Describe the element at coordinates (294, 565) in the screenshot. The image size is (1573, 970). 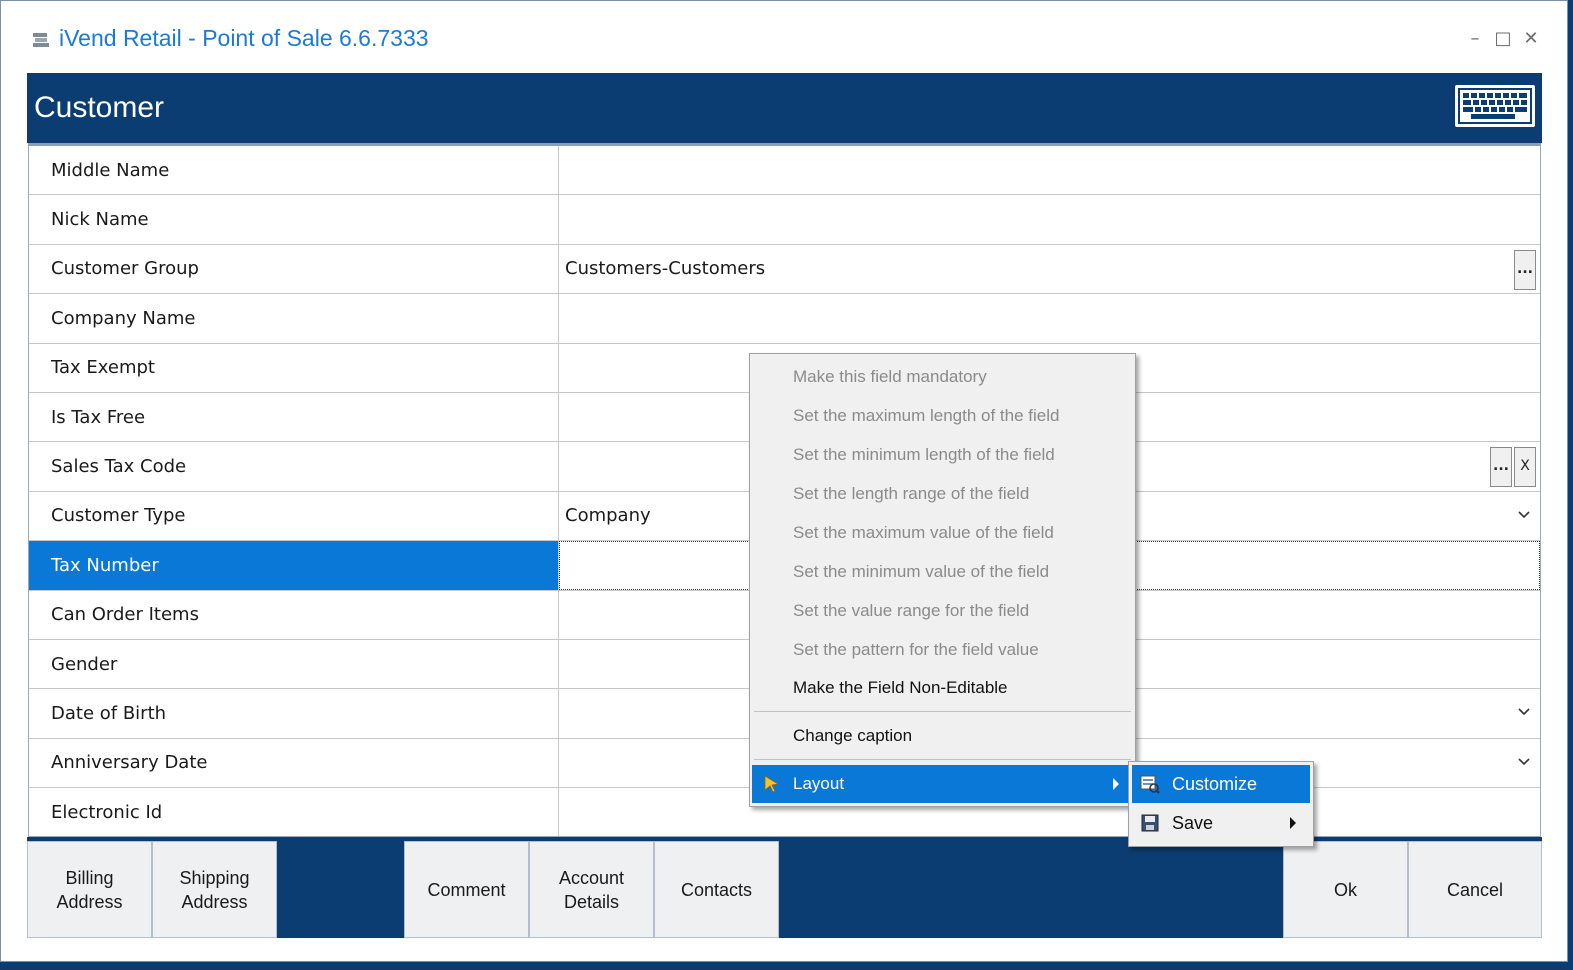
I see `field-label: Tax Number` at that location.